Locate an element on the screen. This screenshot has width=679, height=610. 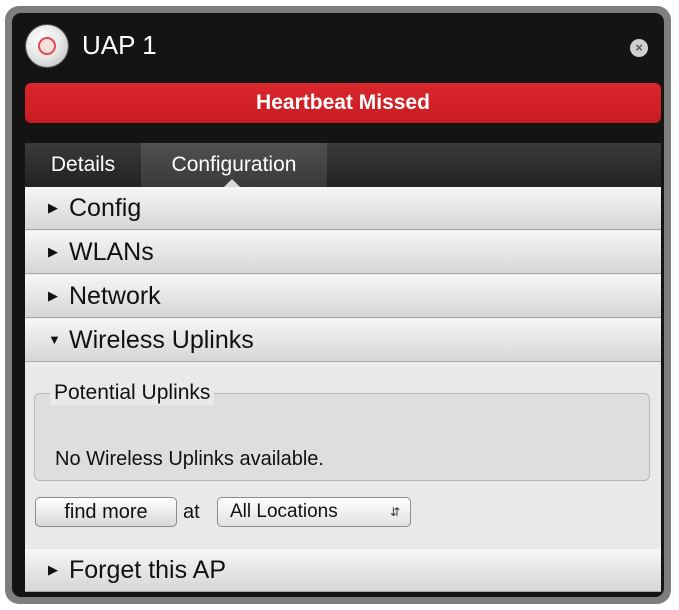
section-label: Network is located at coordinates (115, 296).